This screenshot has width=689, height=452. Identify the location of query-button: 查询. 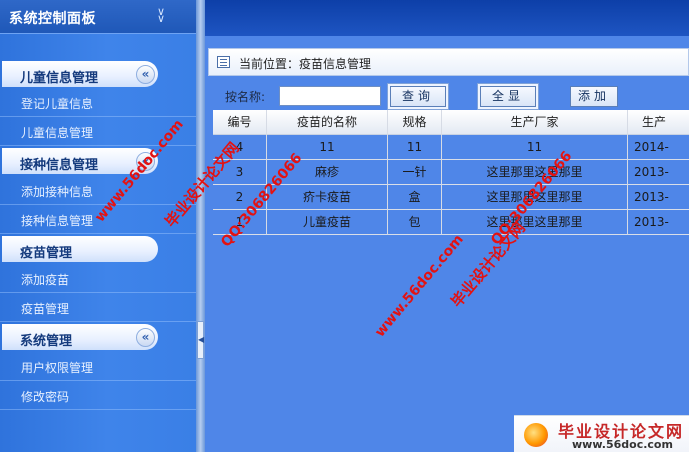
(418, 96).